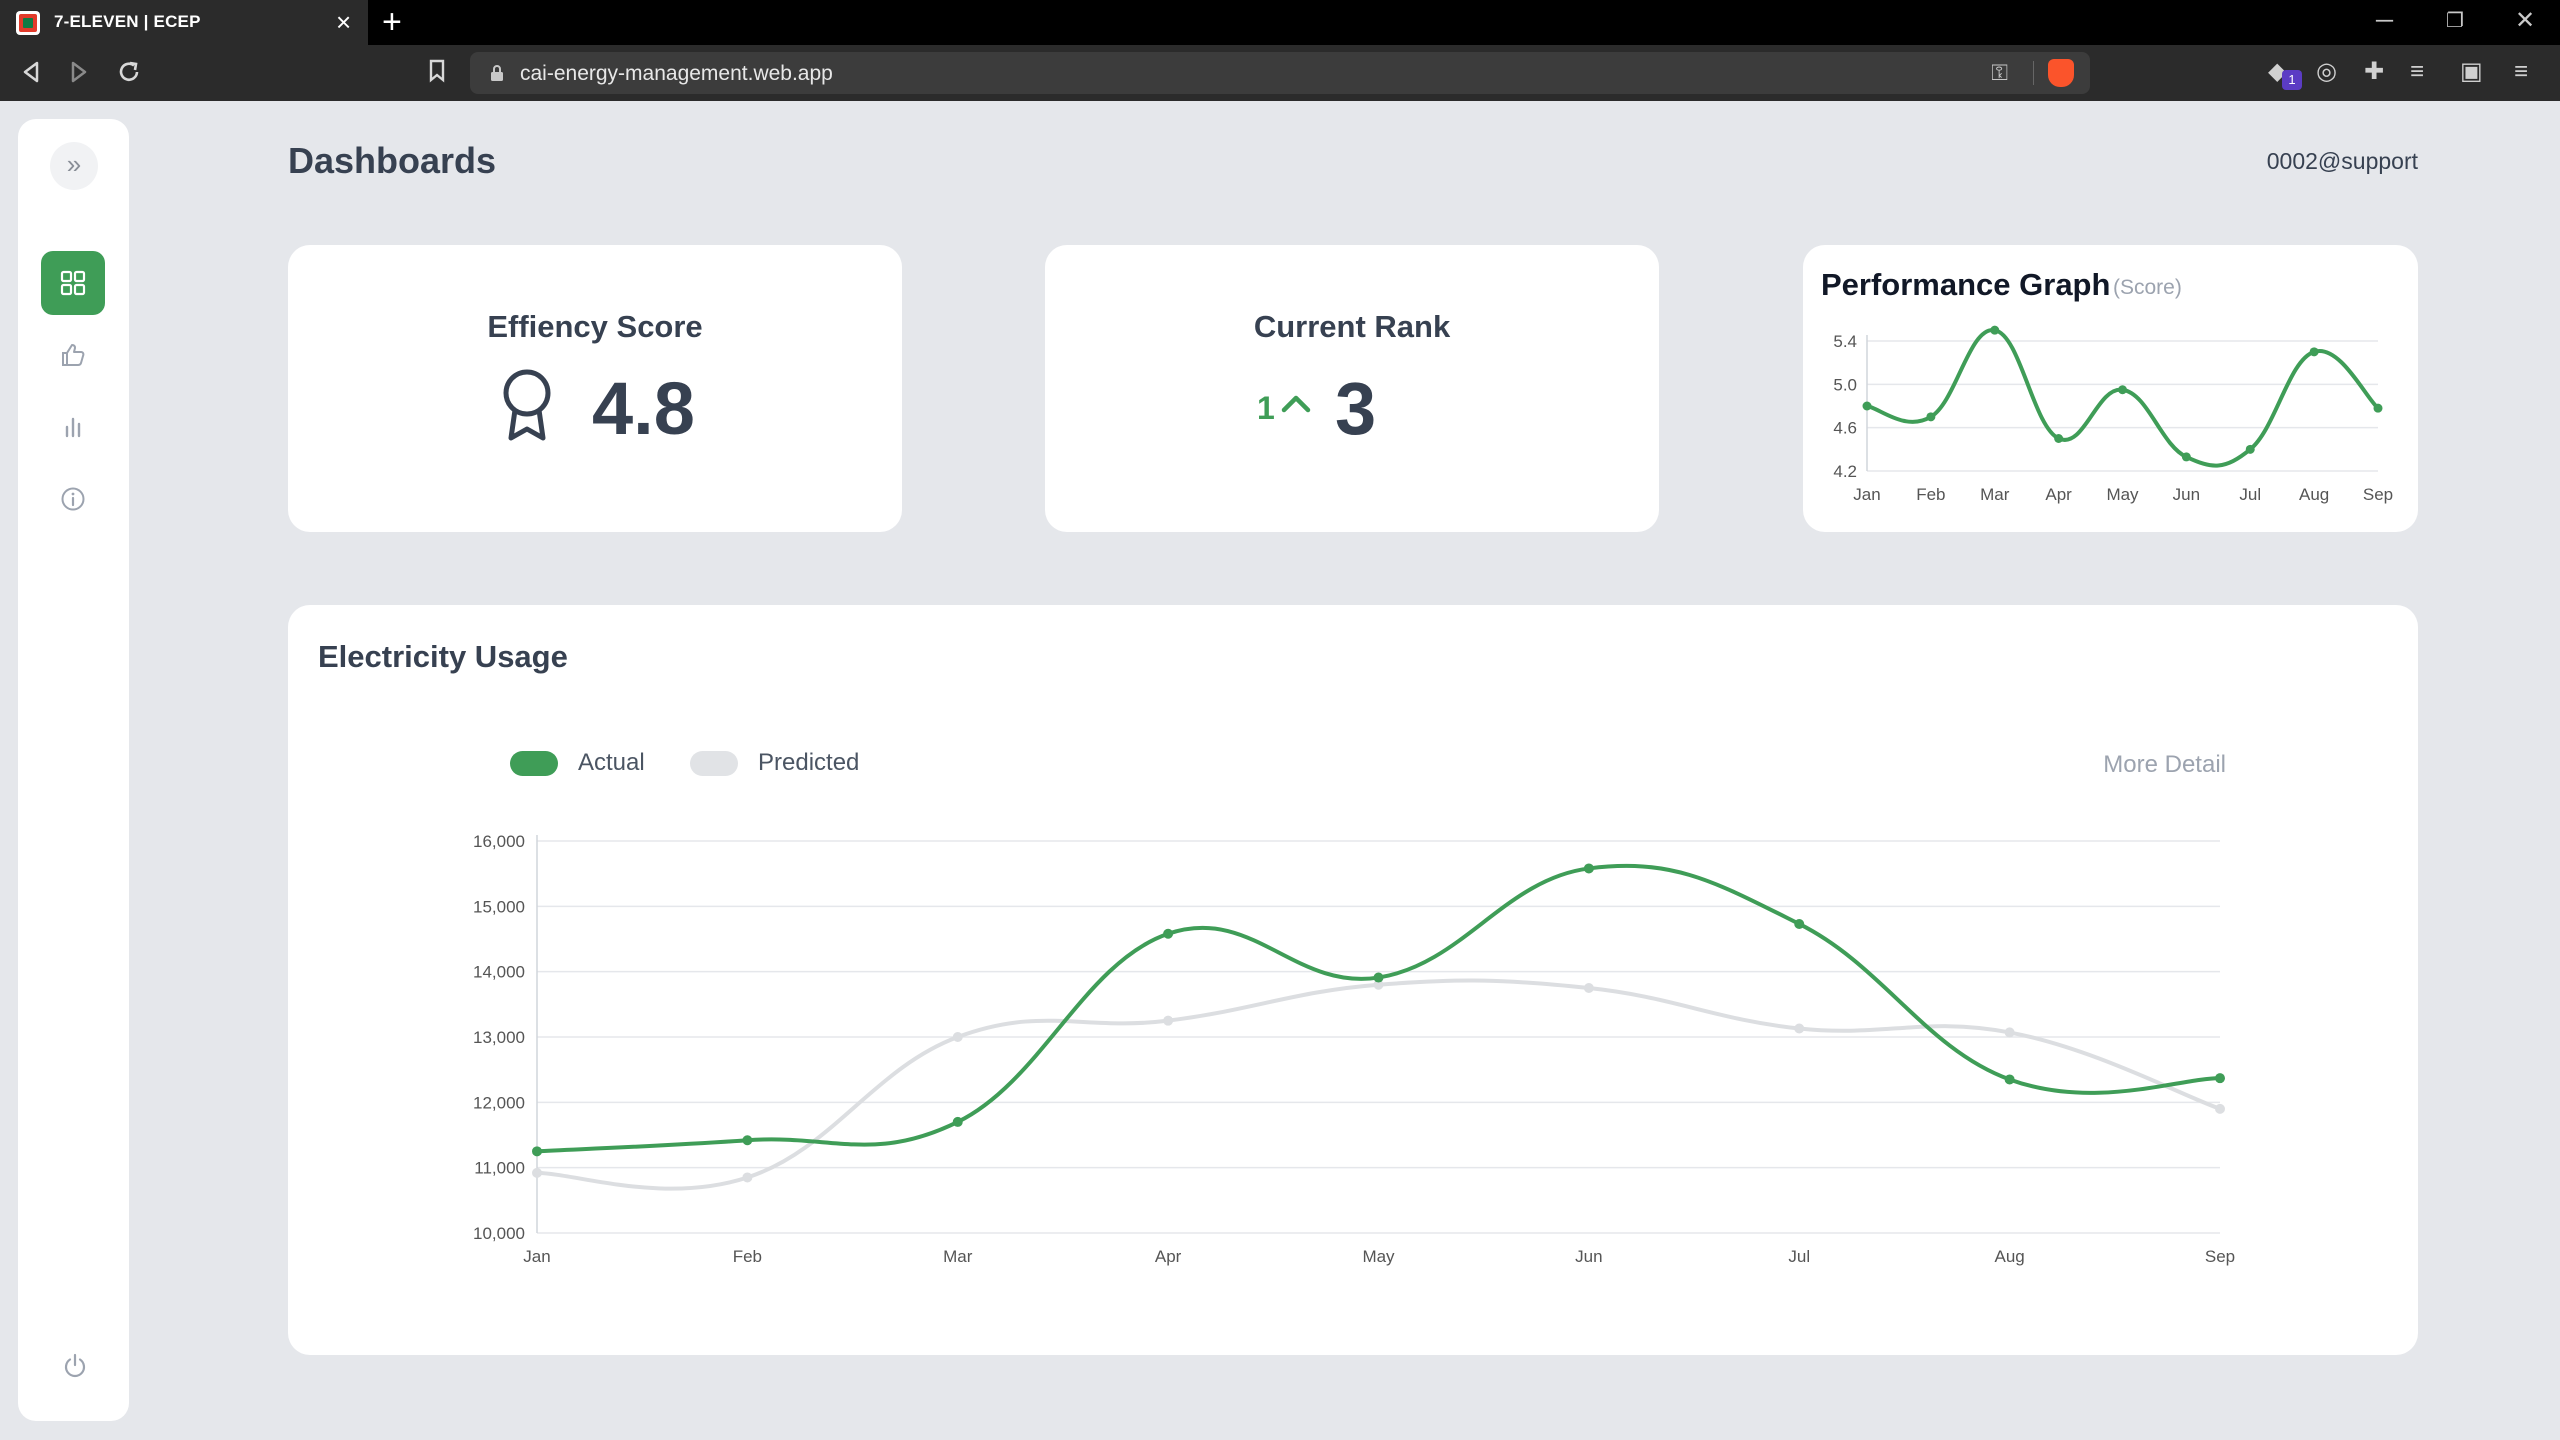  What do you see at coordinates (343, 22) in the screenshot?
I see `tab-close-icon: ×` at bounding box center [343, 22].